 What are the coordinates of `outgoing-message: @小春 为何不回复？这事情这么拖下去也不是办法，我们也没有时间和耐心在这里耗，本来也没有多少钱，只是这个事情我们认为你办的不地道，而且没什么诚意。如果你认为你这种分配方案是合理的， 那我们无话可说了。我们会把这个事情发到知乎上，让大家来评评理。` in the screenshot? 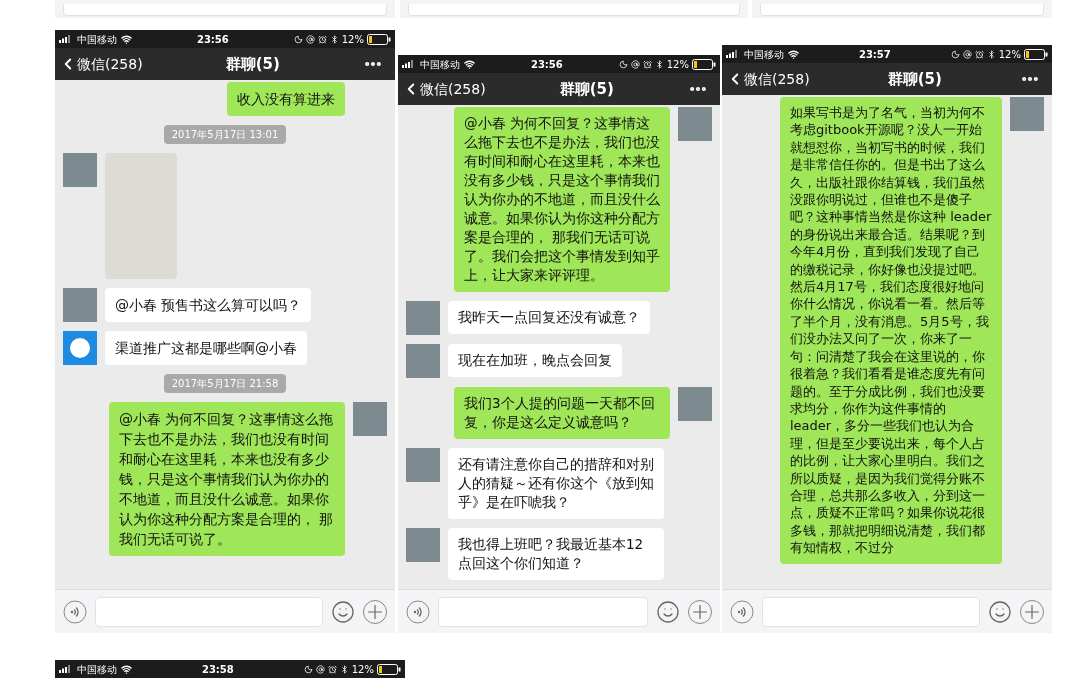 It's located at (562, 199).